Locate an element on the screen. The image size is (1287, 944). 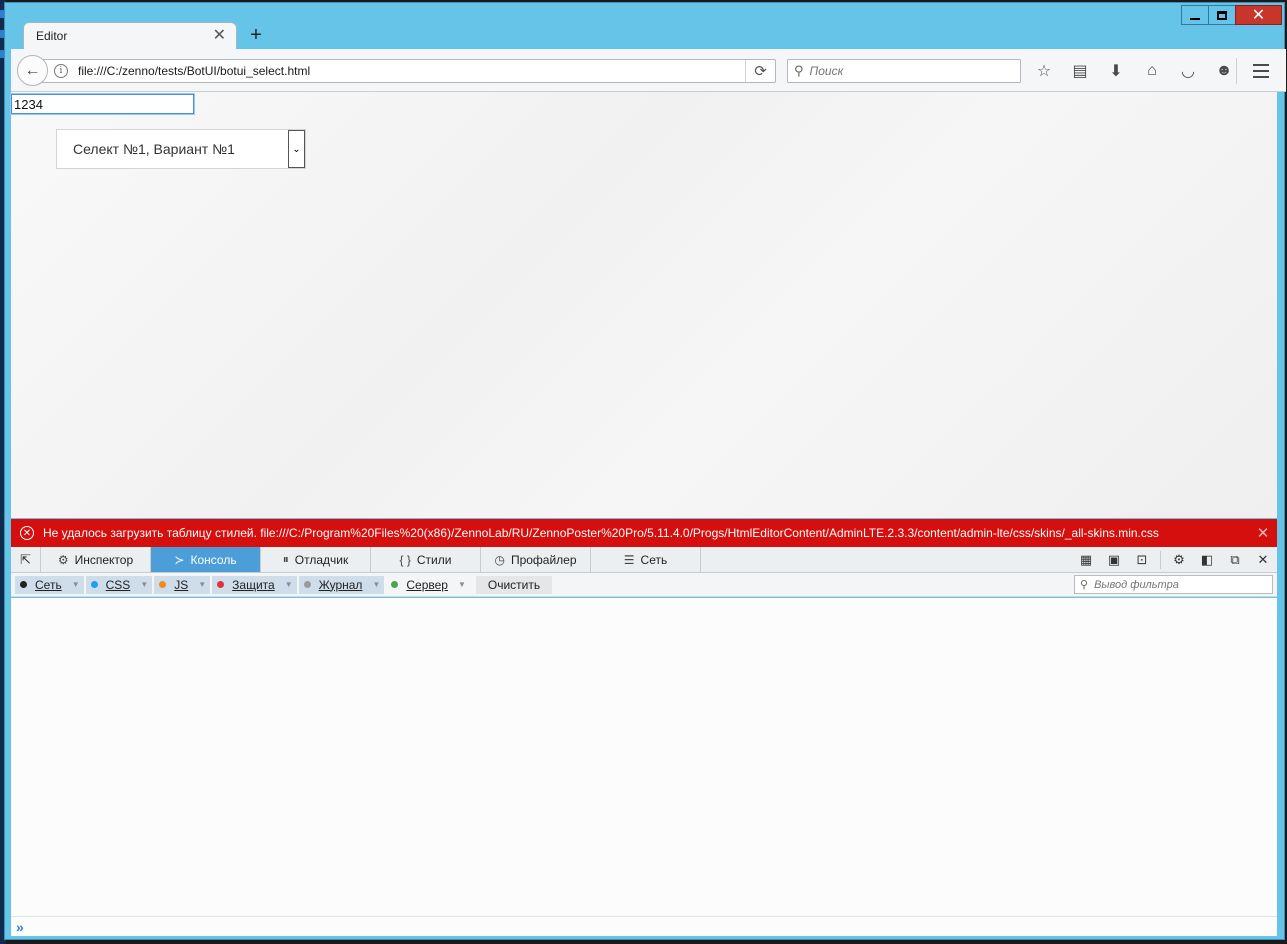
page-text-input is located at coordinates (102, 104).